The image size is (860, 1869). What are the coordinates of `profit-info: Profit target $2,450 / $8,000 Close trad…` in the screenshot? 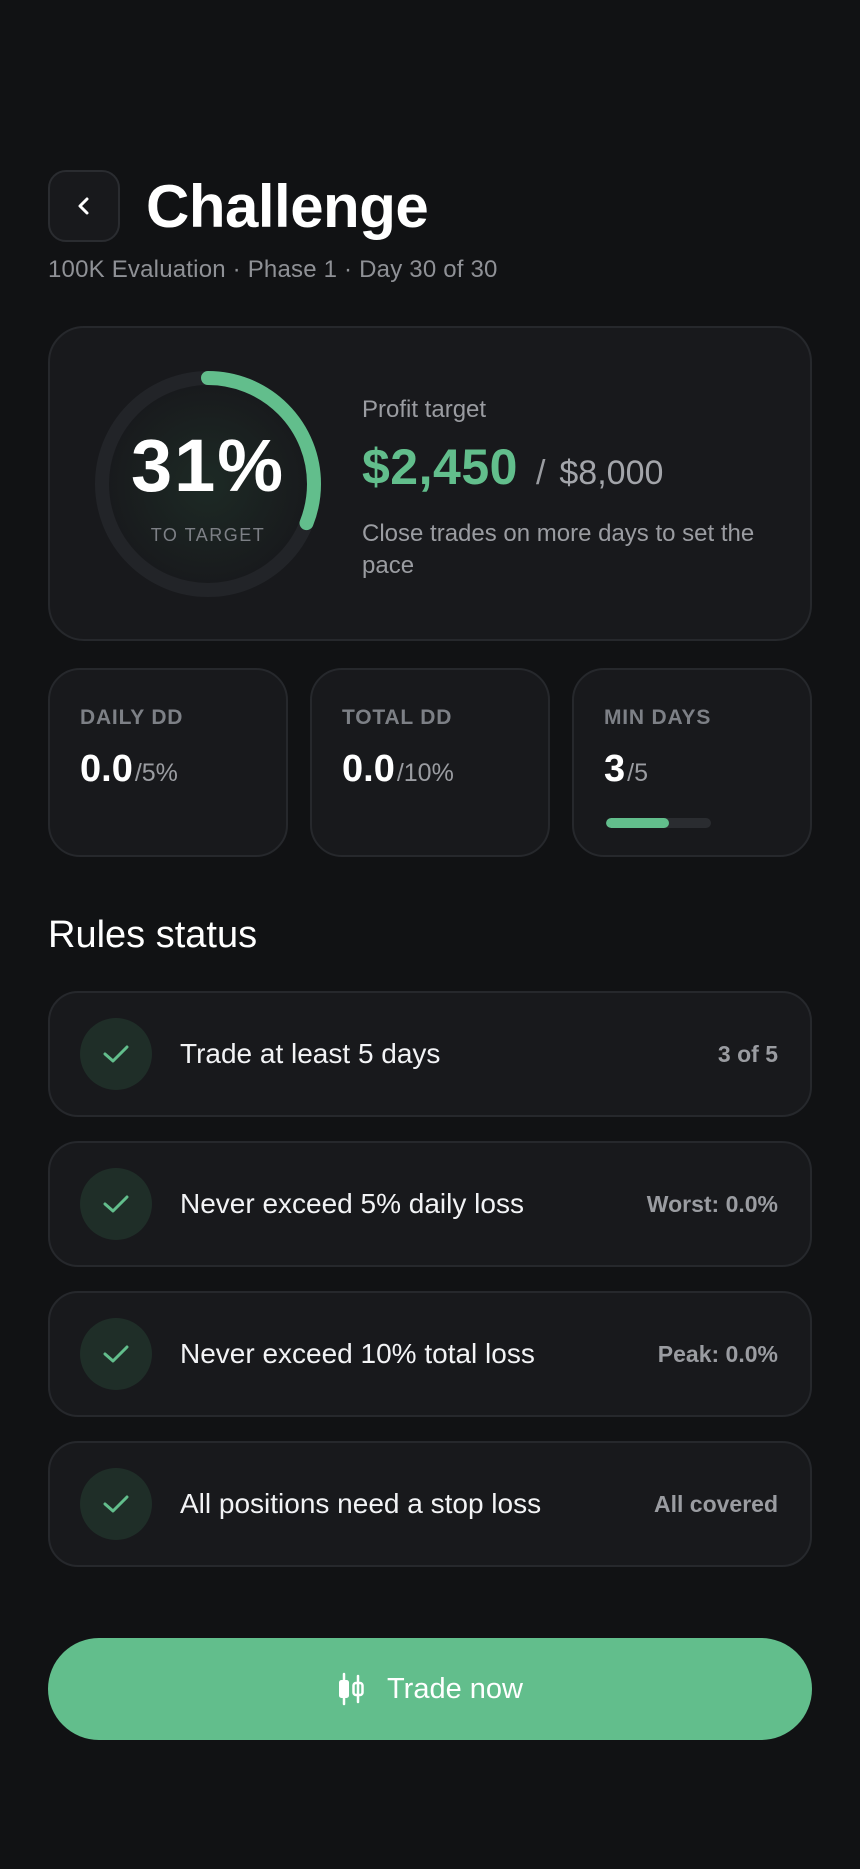 It's located at (572, 489).